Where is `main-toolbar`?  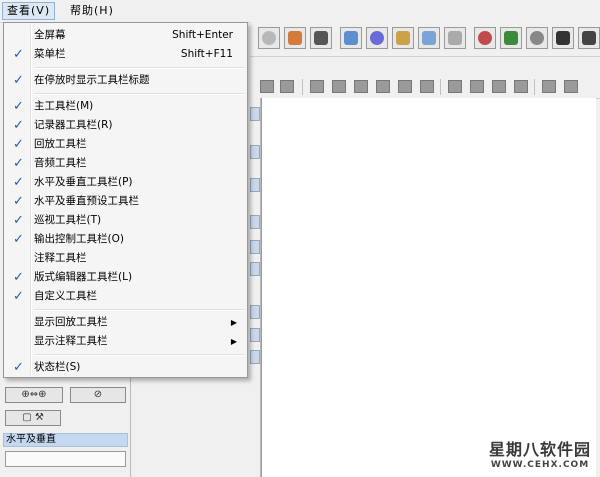 main-toolbar is located at coordinates (425, 39).